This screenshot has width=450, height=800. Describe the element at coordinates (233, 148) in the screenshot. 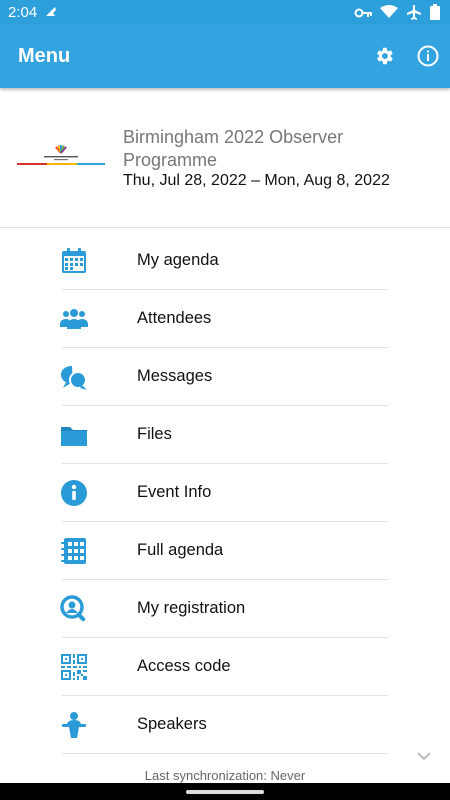

I see `event-name: Birmingham 2022 Observer Programme` at that location.